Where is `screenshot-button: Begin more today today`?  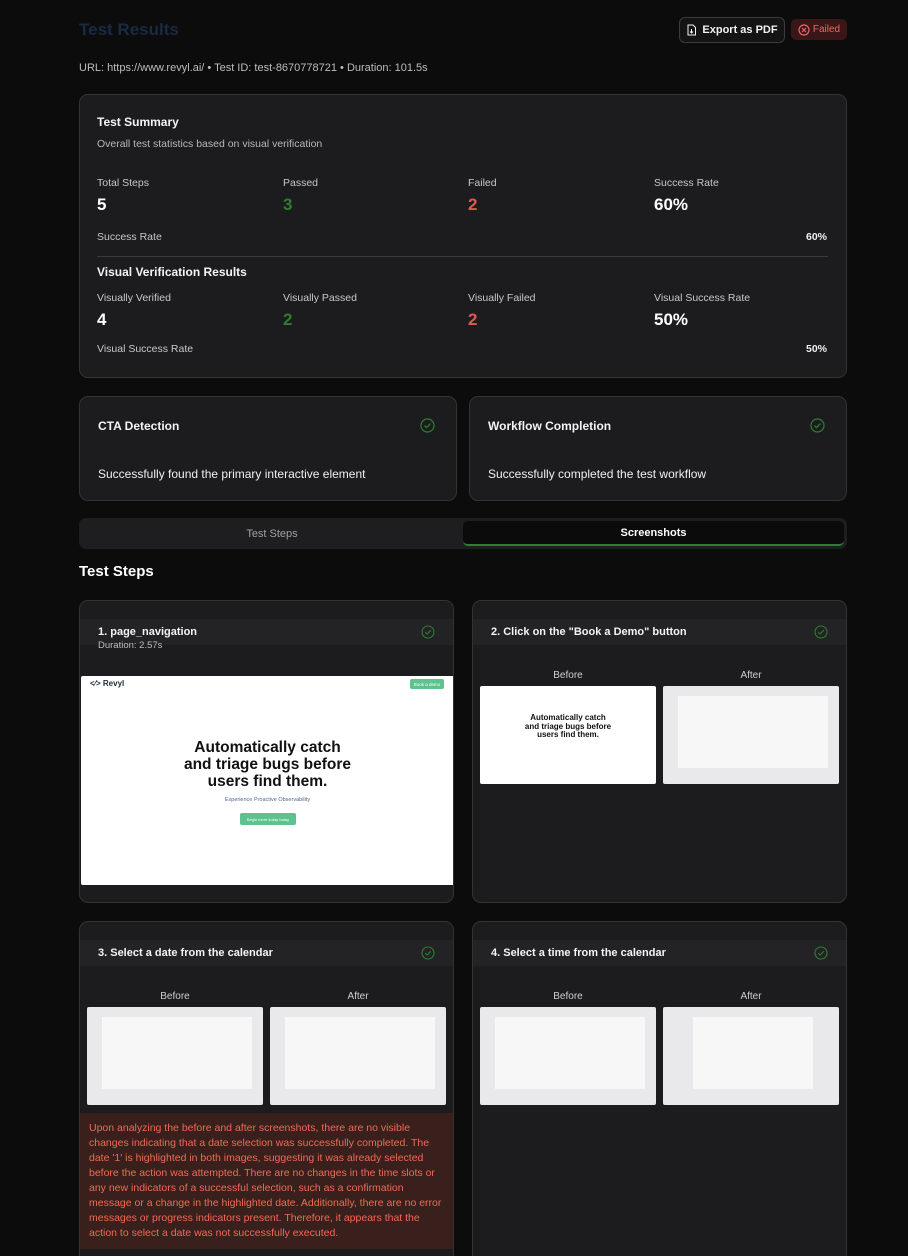
screenshot-button: Begin more today today is located at coordinates (268, 819).